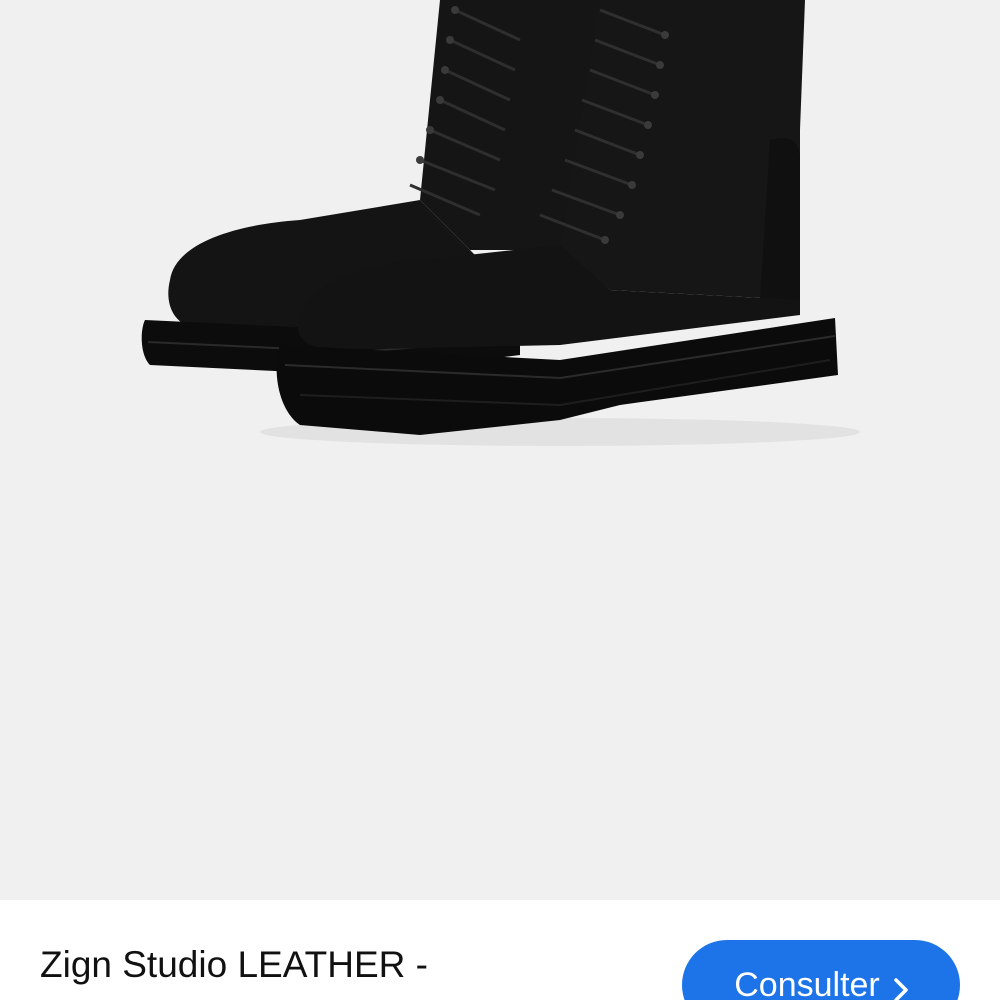  Describe the element at coordinates (807, 983) in the screenshot. I see `consulter-button-label: Consulter` at that location.